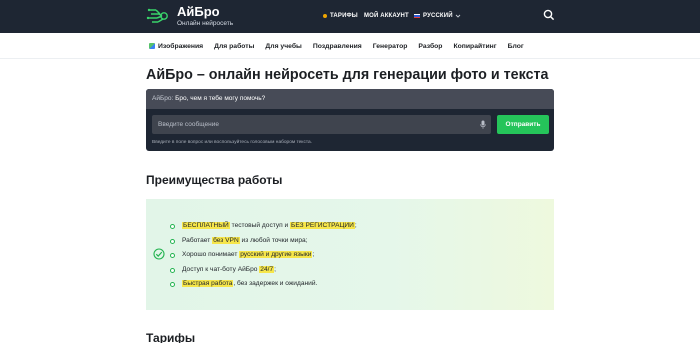  I want to click on subnav-item-study: Для учебы, so click(283, 46).